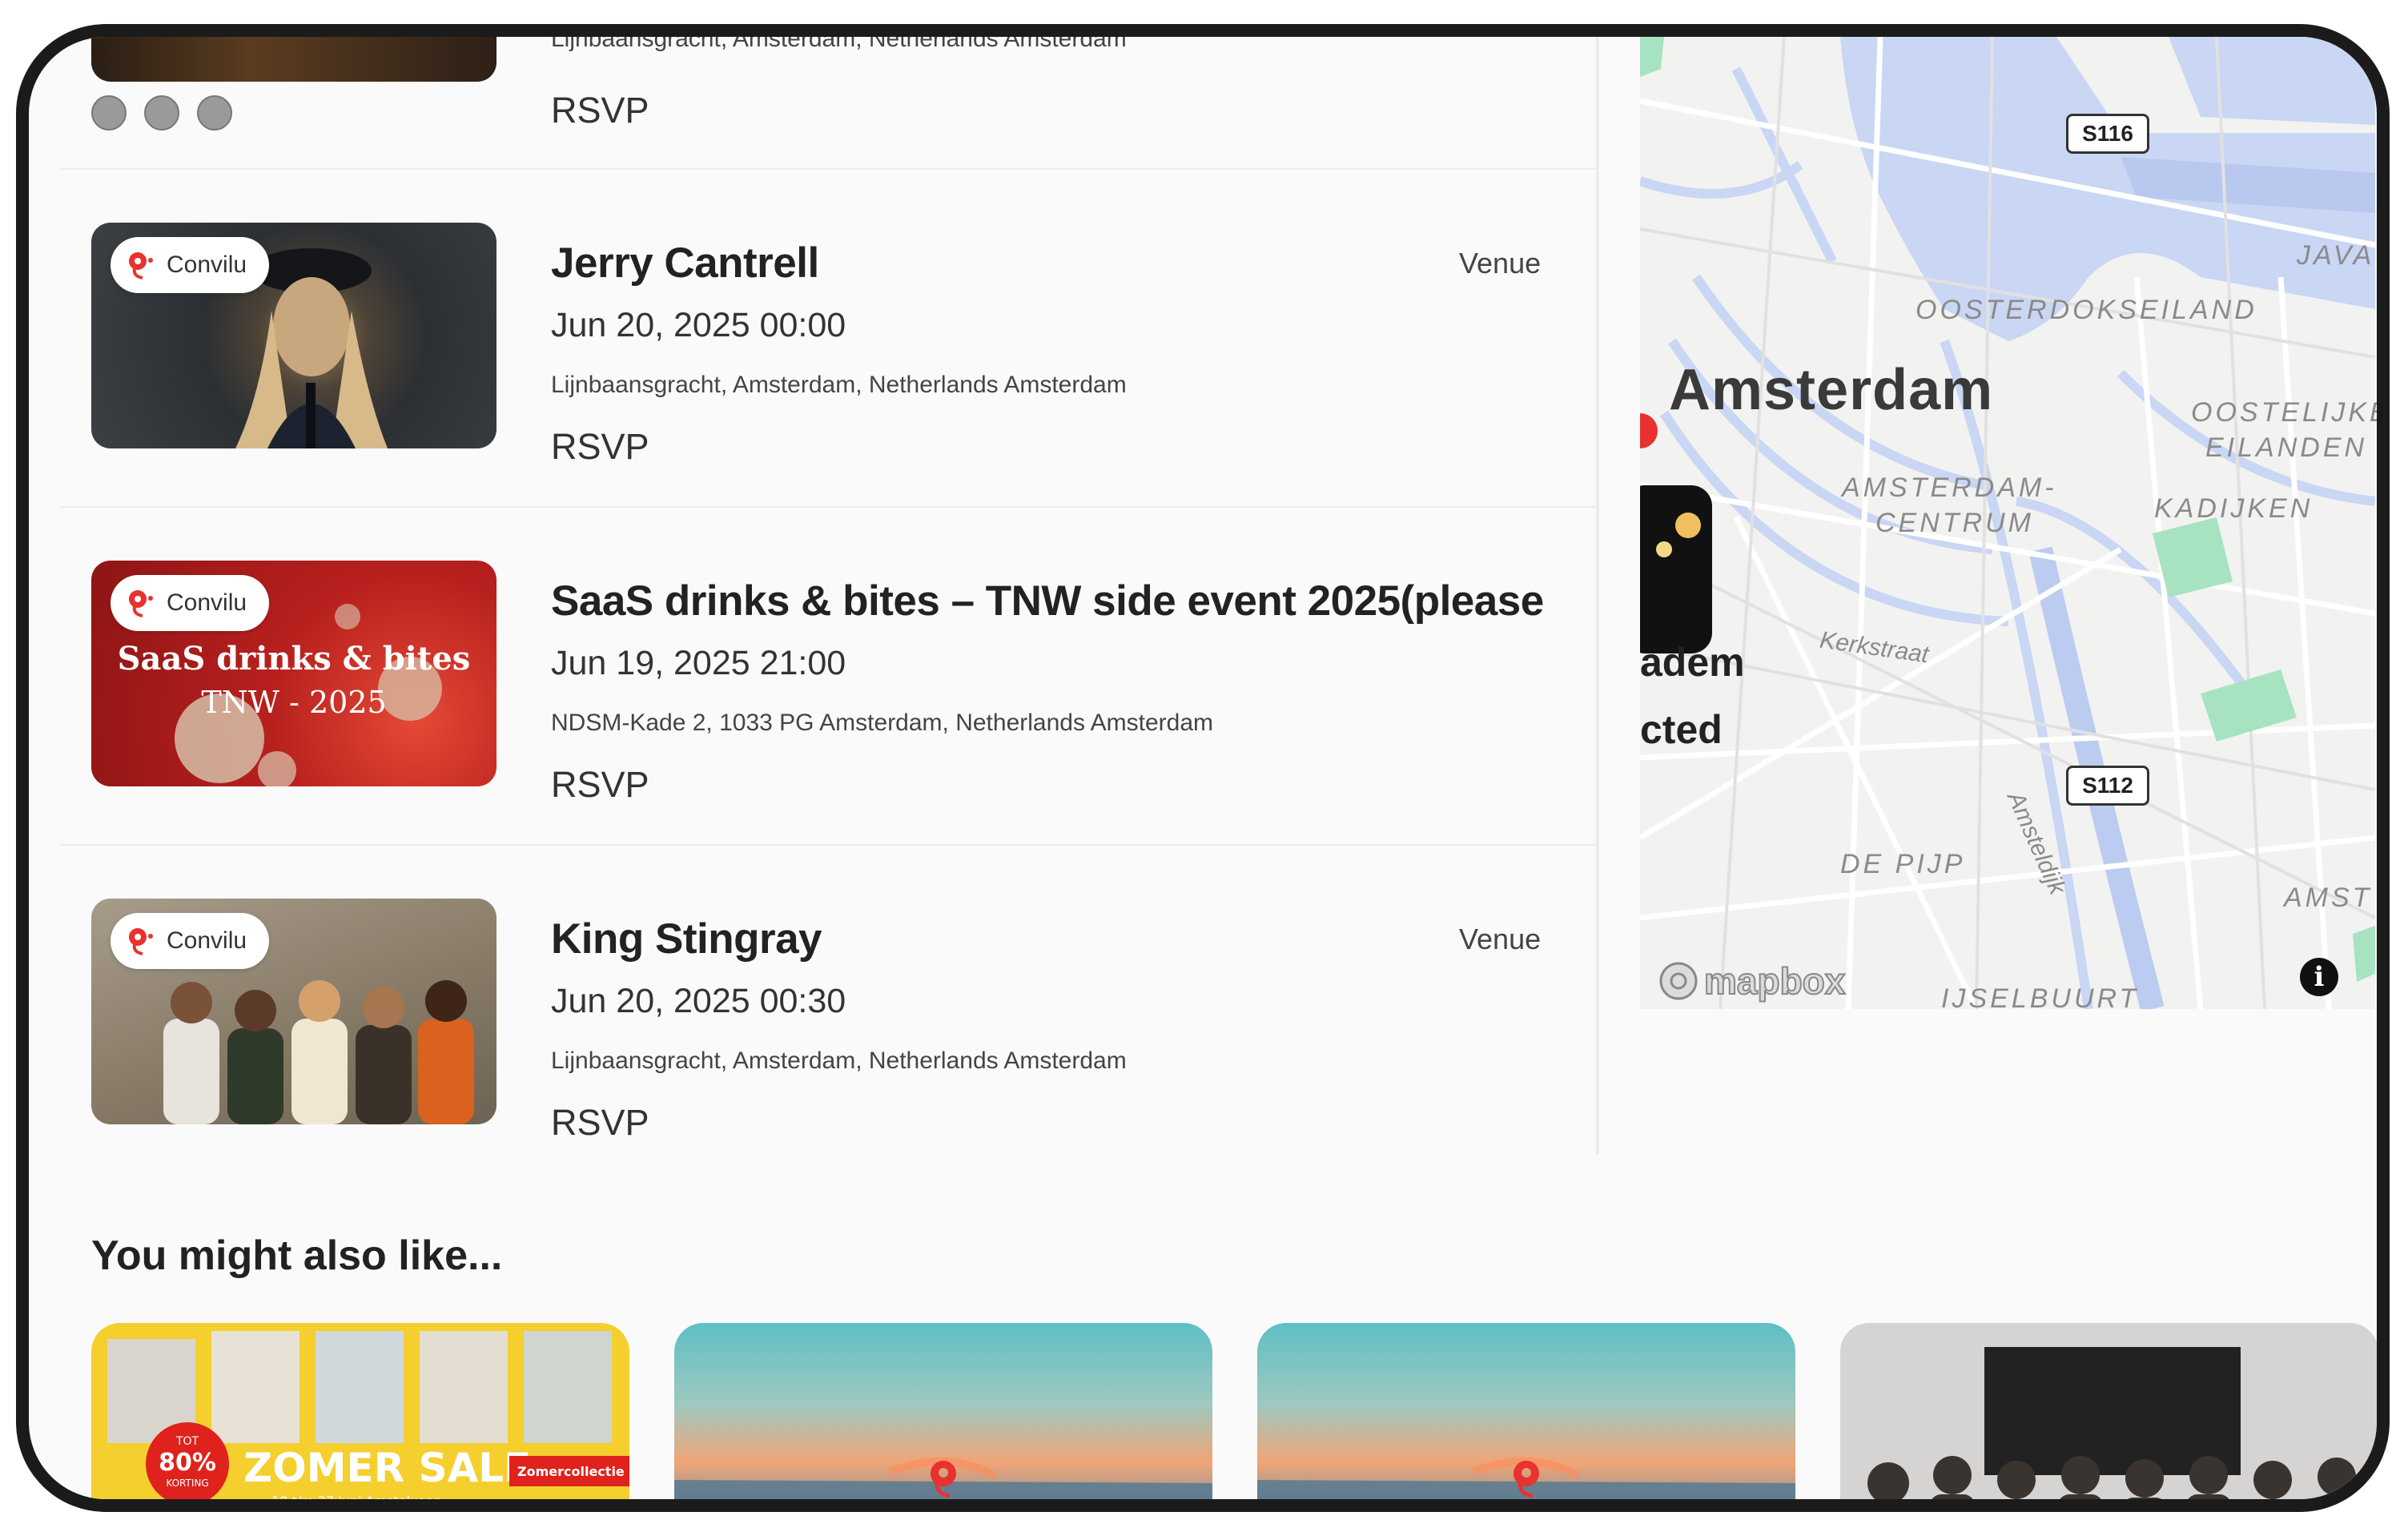  I want to click on map-district-label: OOSTELIJKE, so click(2290, 412).